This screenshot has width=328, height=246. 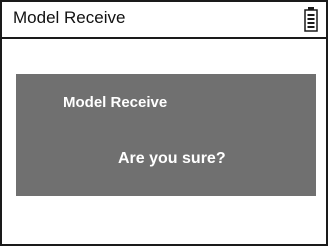 I want to click on title-bar: Model Receive, so click(x=164, y=20).